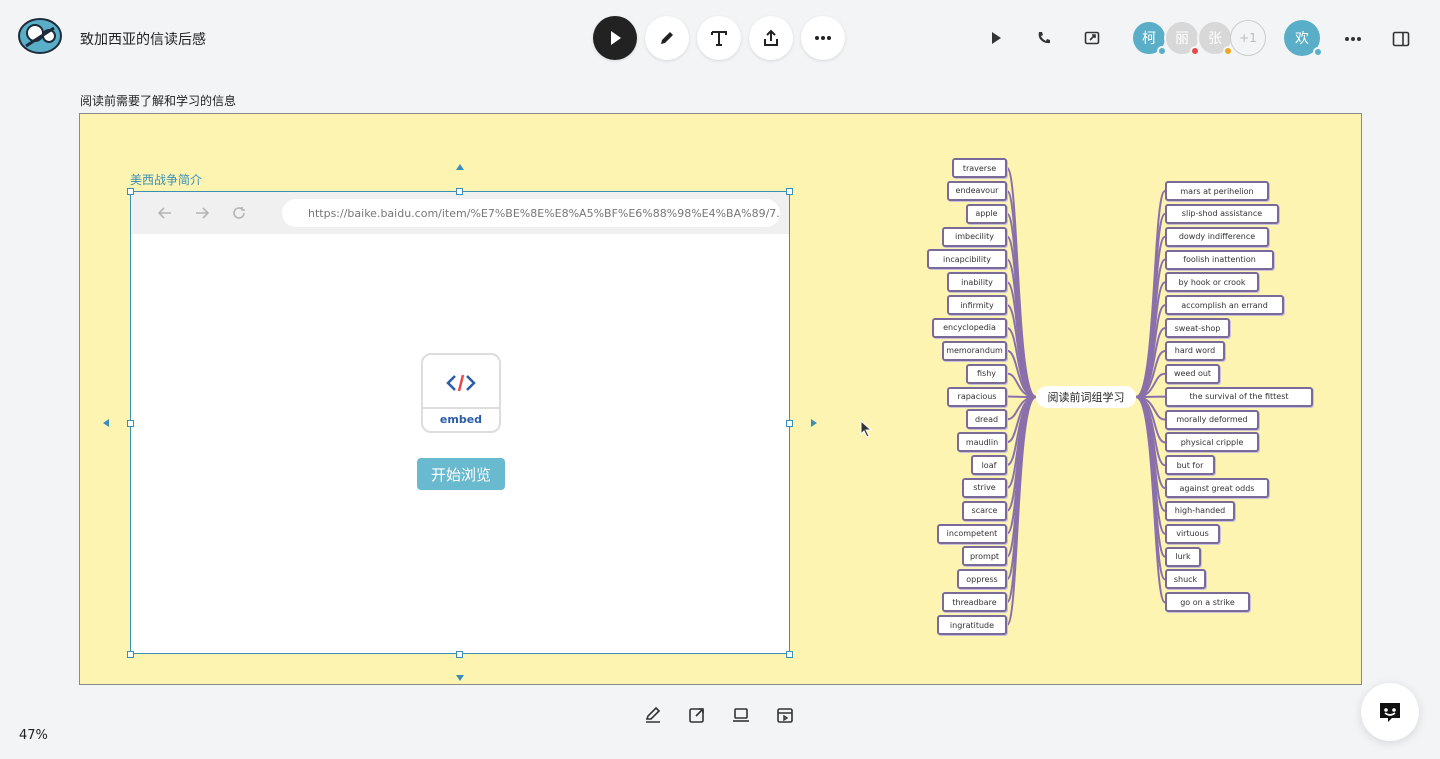 Image resolution: width=1440 pixels, height=759 pixels. I want to click on reload-icon, so click(239, 213).